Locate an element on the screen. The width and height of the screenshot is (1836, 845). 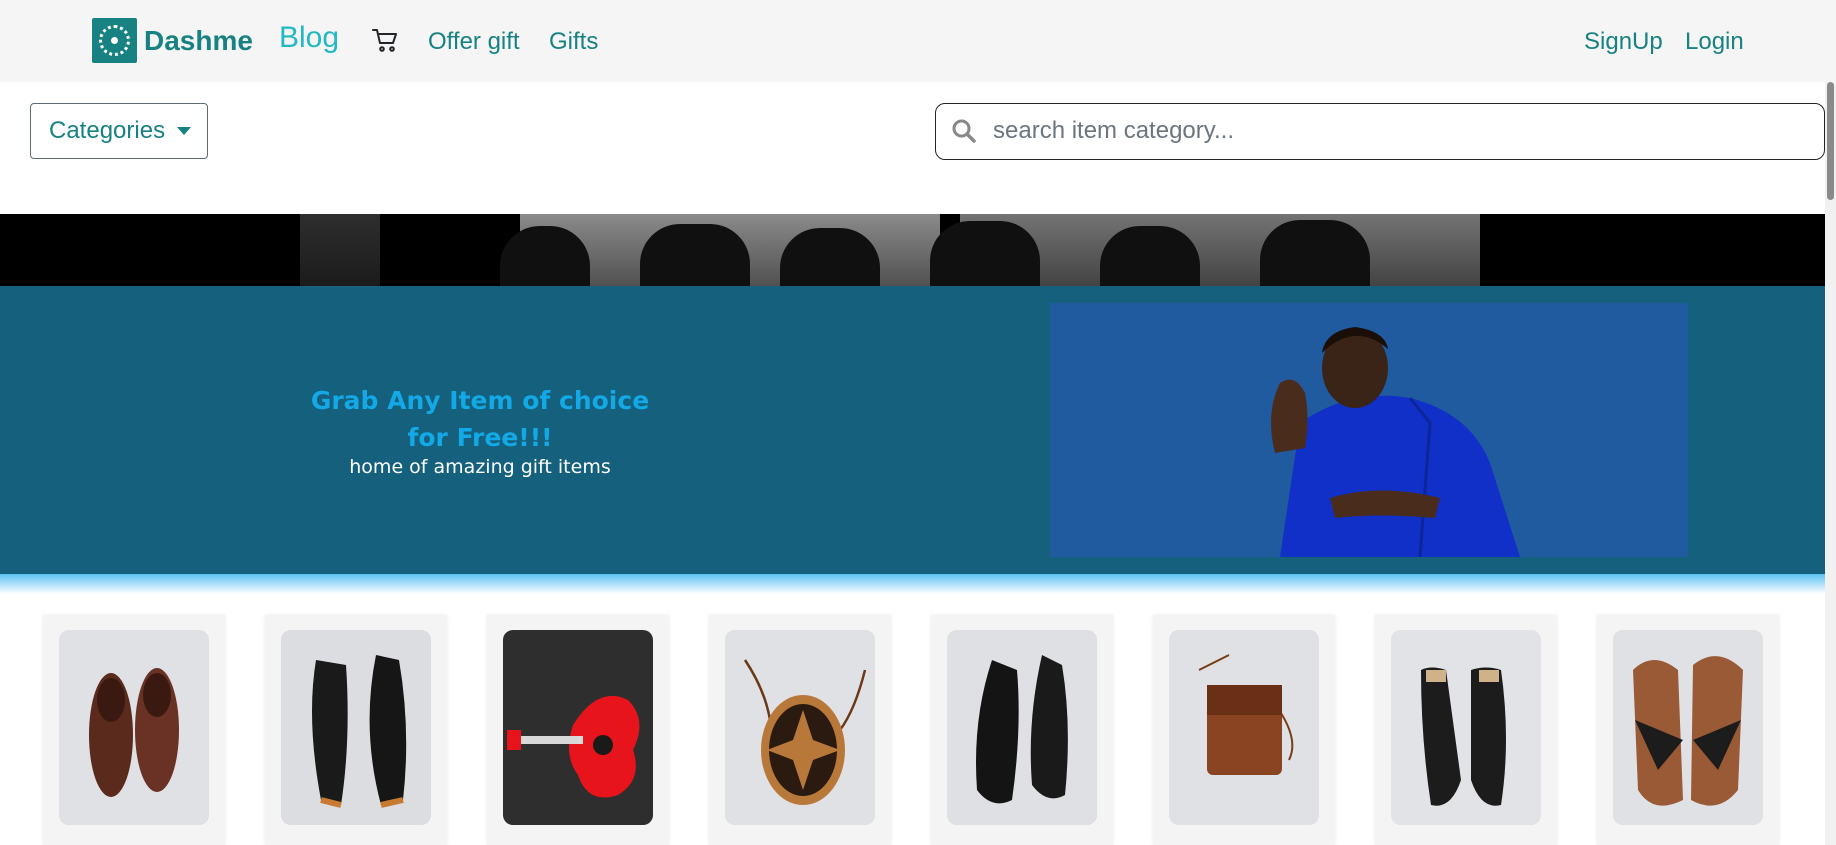
search-icon is located at coordinates (964, 131).